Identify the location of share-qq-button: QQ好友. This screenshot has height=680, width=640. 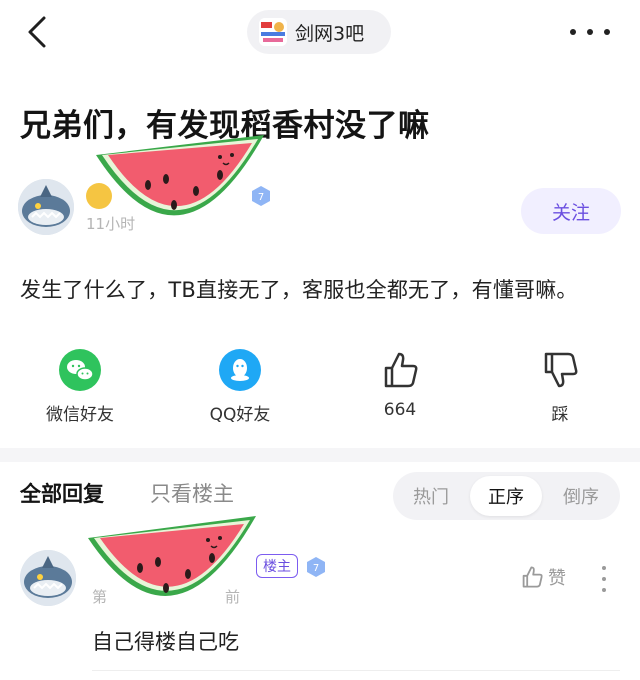
(240, 386).